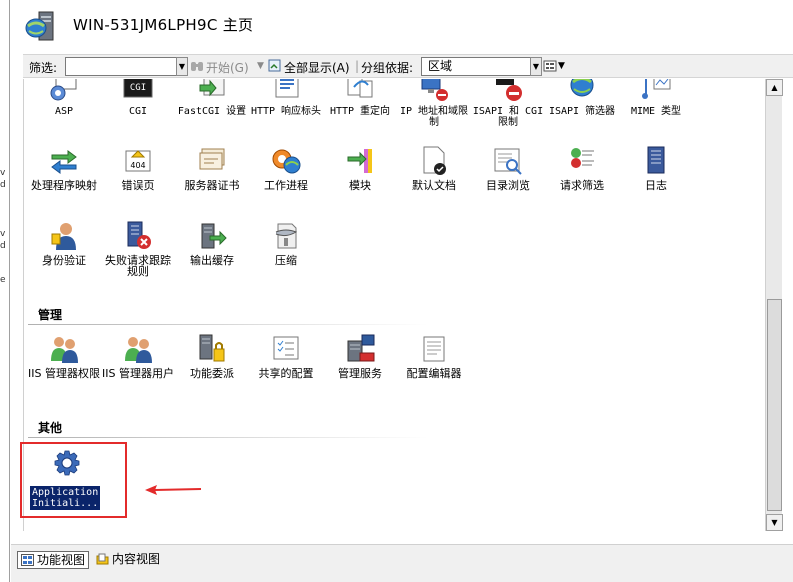 The width and height of the screenshot is (793, 582). What do you see at coordinates (434, 160) in the screenshot?
I see `default-doc-icon` at bounding box center [434, 160].